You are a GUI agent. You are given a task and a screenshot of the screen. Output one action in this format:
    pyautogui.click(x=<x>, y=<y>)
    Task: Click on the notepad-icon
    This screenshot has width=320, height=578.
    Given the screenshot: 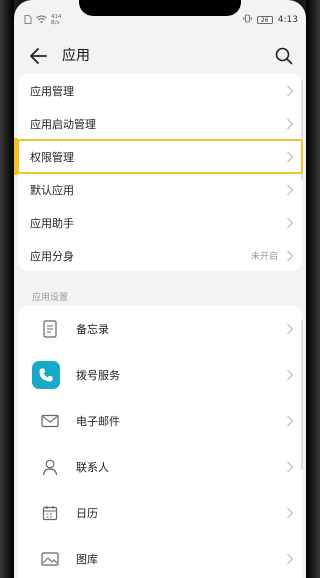 What is the action you would take?
    pyautogui.click(x=50, y=329)
    